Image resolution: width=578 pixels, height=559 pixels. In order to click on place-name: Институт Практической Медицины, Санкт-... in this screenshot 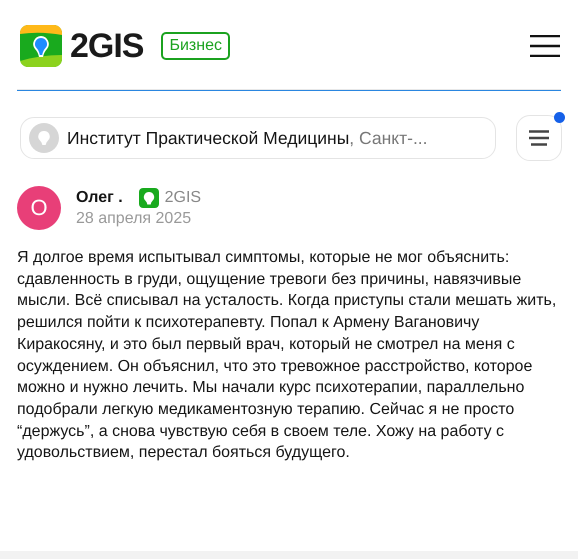, I will do `click(247, 138)`.